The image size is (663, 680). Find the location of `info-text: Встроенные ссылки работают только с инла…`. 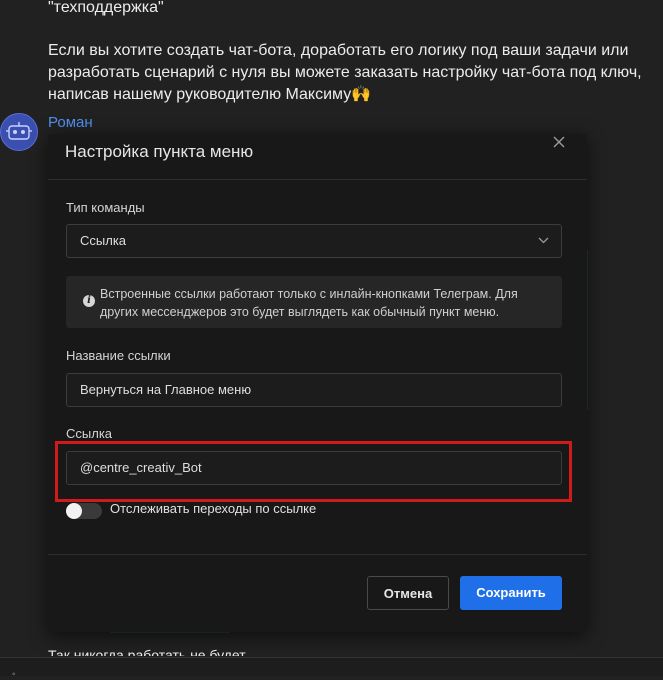

info-text: Встроенные ссылки работают только с инла… is located at coordinates (309, 303).